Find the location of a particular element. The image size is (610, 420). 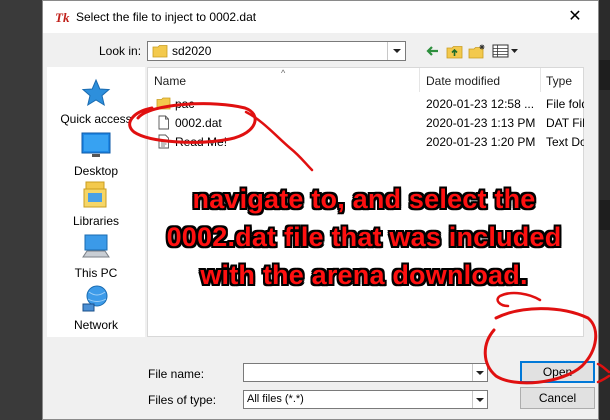

quick-access-icon is located at coordinates (96, 92).